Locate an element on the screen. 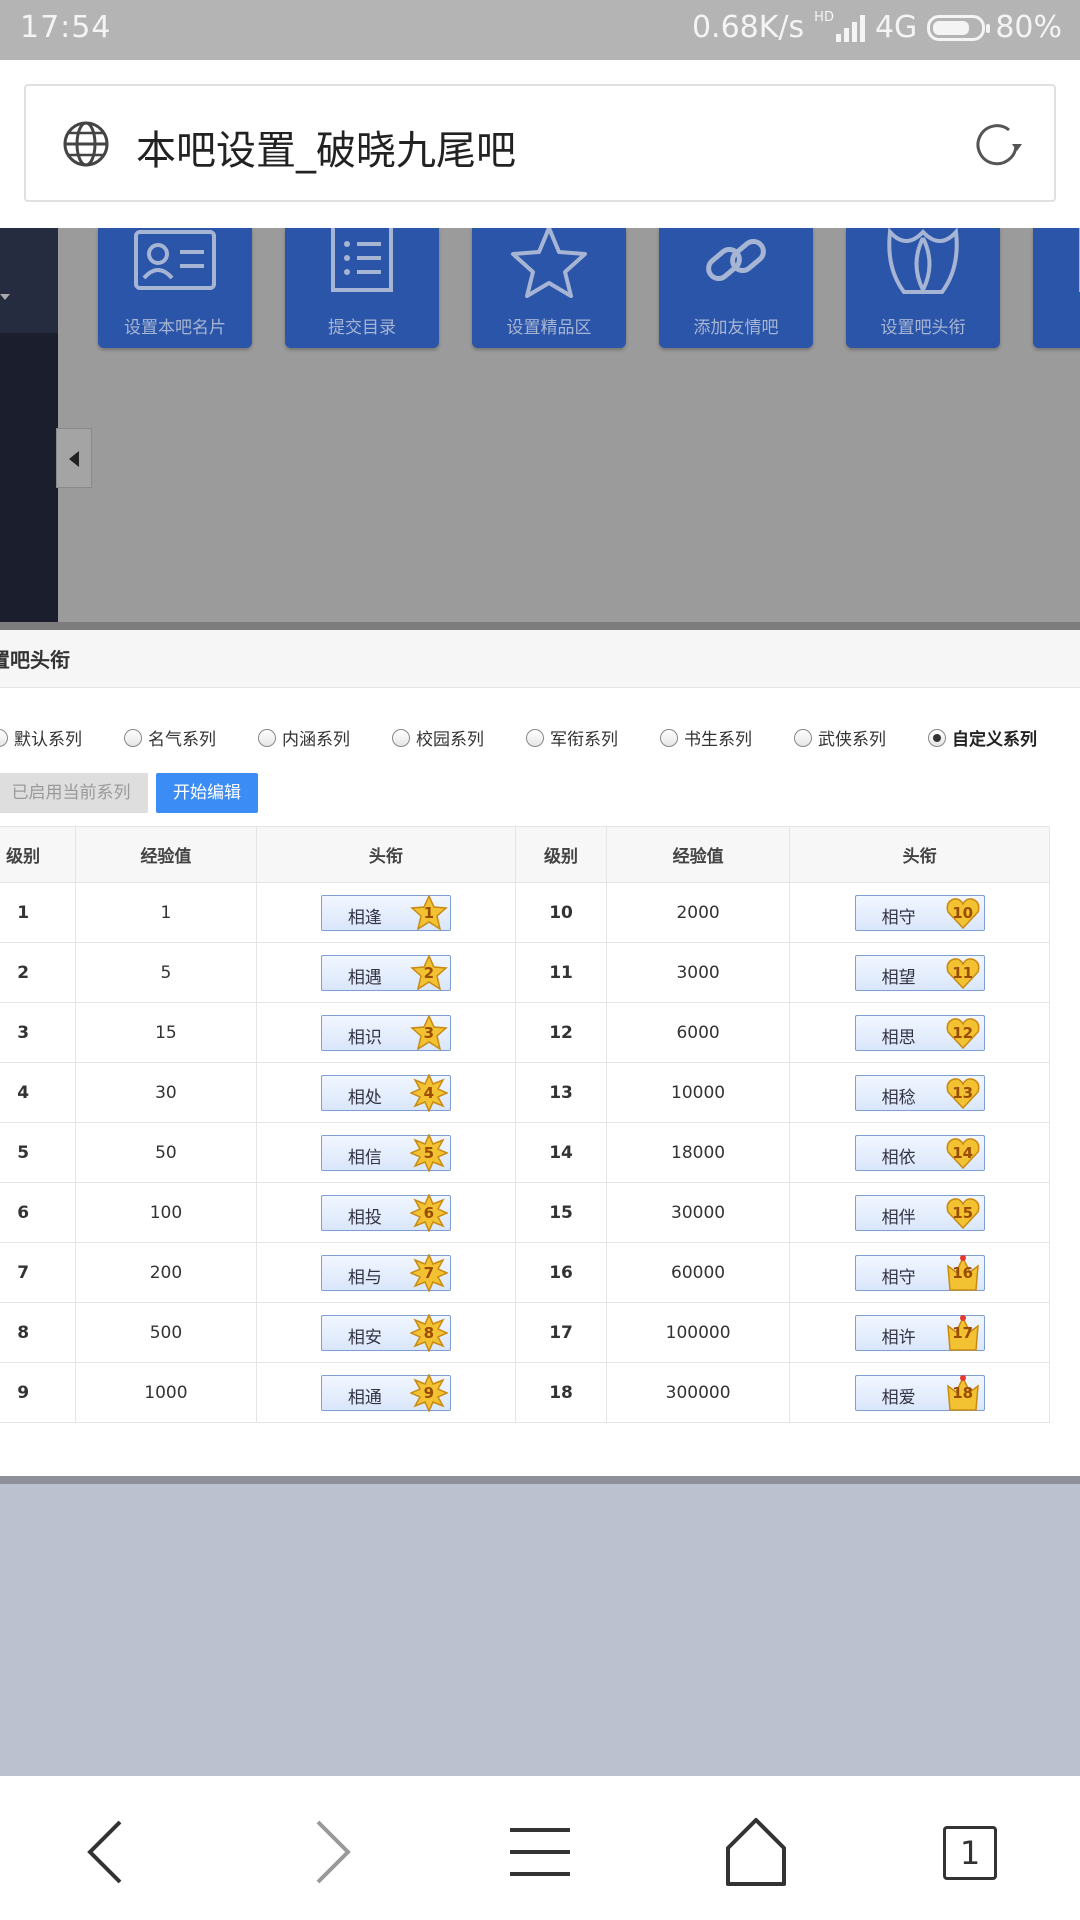 This screenshot has width=1080, height=1920. address-bar: 本吧设置_破晓九尾吧 is located at coordinates (540, 143).